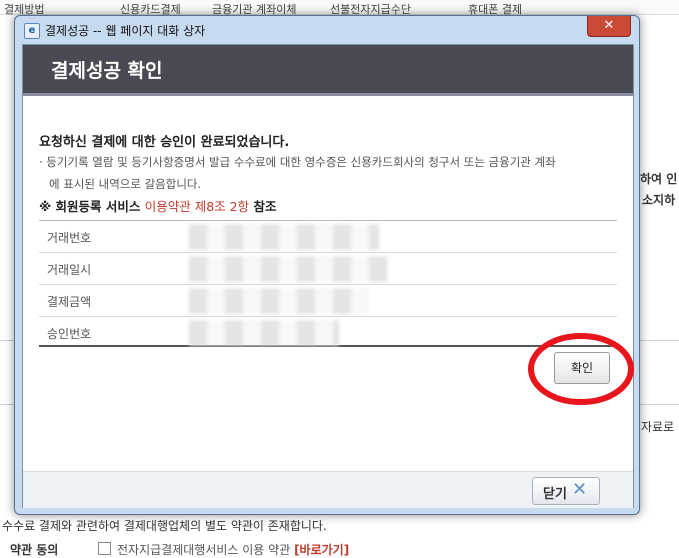 Image resolution: width=679 pixels, height=558 pixels. What do you see at coordinates (609, 26) in the screenshot?
I see `window-close-button: ✕` at bounding box center [609, 26].